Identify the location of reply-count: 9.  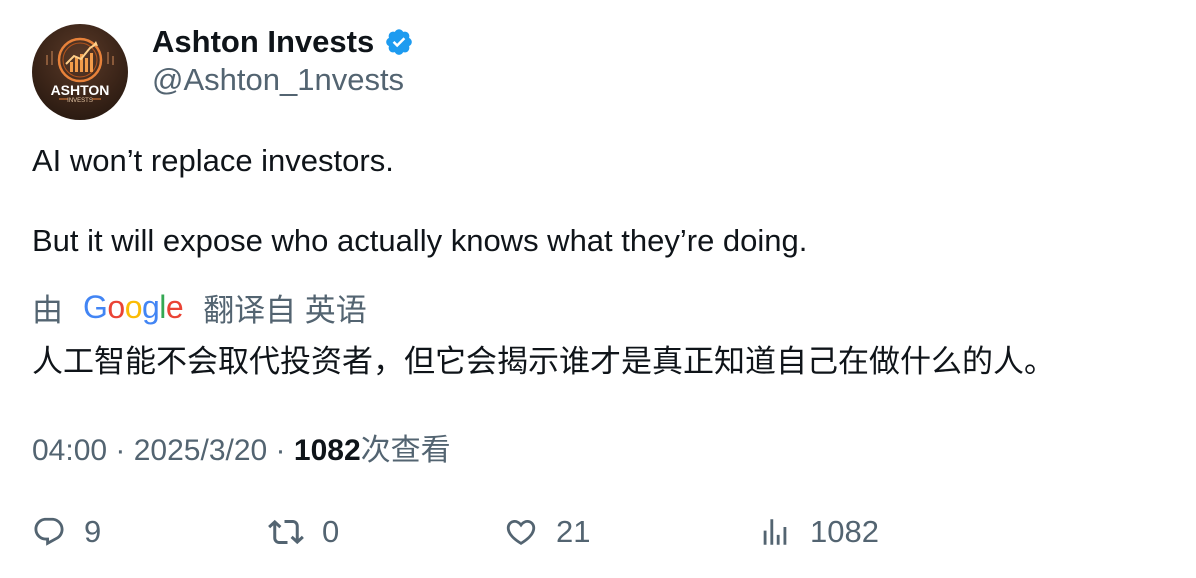
(93, 531).